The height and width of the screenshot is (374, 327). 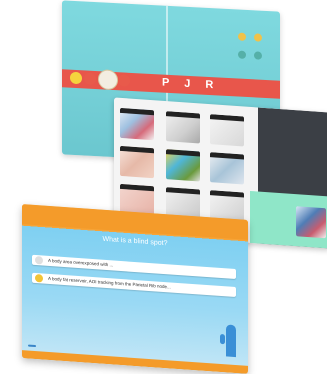 I want to click on answer-marker, so click(x=39, y=260).